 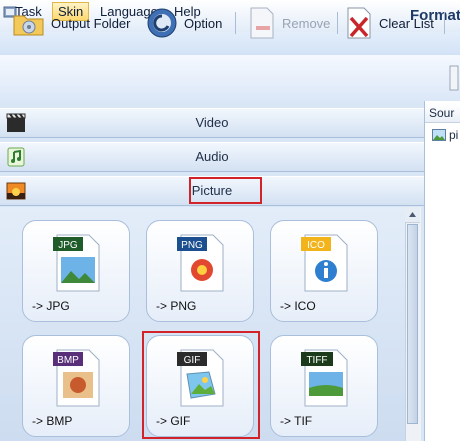 I want to click on tif-file-icon: TIFF, so click(x=324, y=378).